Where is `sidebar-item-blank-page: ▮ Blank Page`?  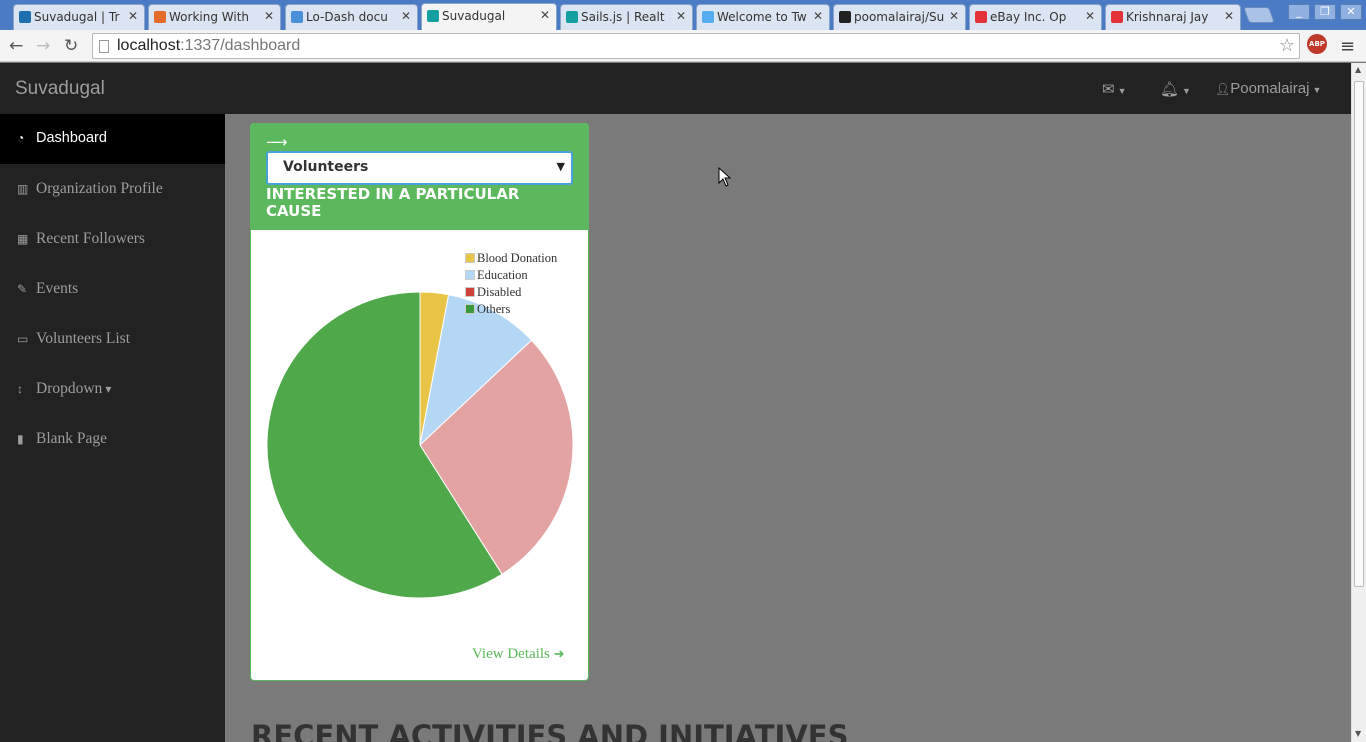
sidebar-item-blank-page: ▮ Blank Page is located at coordinates (112, 439).